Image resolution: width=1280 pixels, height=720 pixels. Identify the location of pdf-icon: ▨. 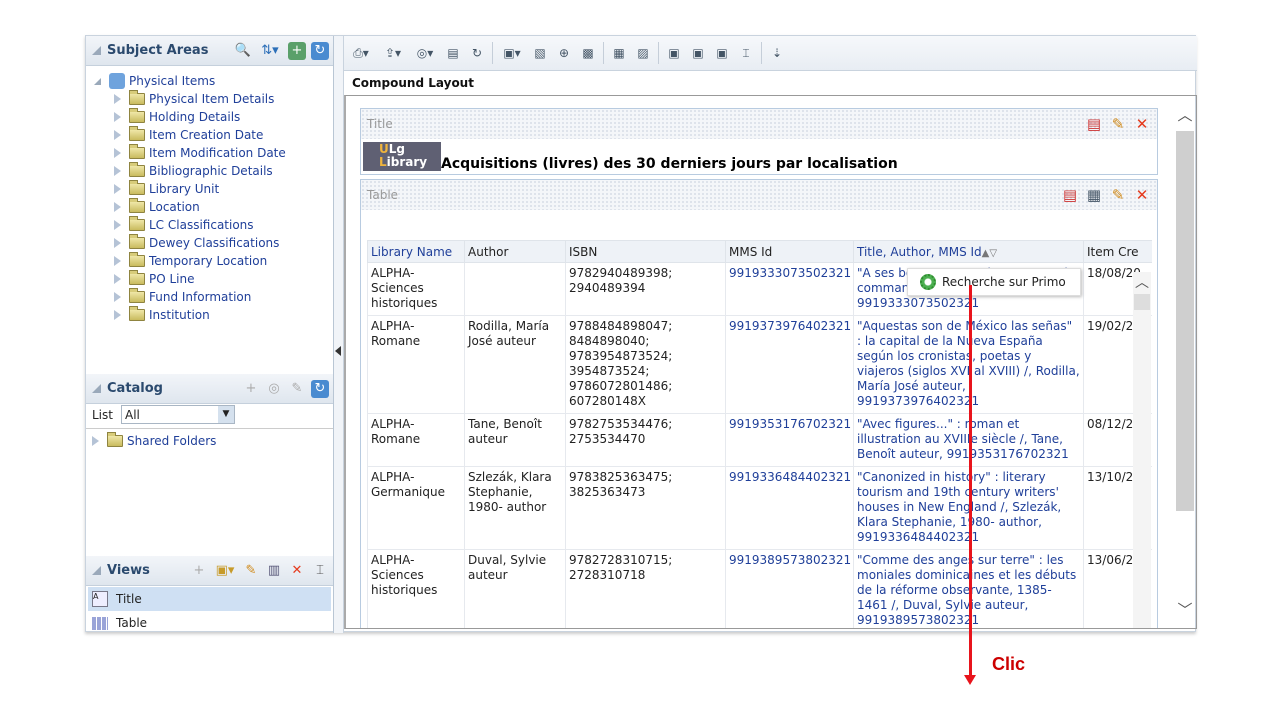
(643, 53).